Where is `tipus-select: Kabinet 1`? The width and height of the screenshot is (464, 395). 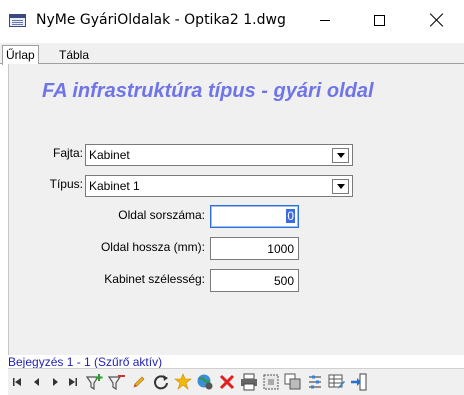
tipus-select: Kabinet 1 is located at coordinates (219, 186).